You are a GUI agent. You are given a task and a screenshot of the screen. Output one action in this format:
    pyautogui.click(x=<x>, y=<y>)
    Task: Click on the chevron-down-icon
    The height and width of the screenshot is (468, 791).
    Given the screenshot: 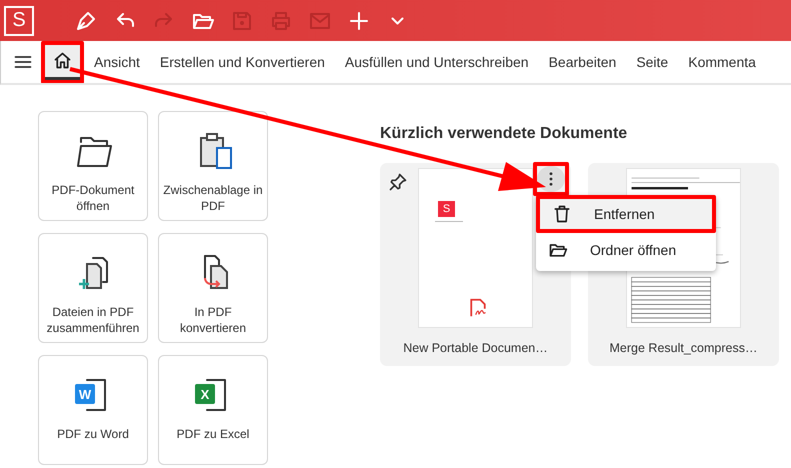 What is the action you would take?
    pyautogui.click(x=397, y=20)
    